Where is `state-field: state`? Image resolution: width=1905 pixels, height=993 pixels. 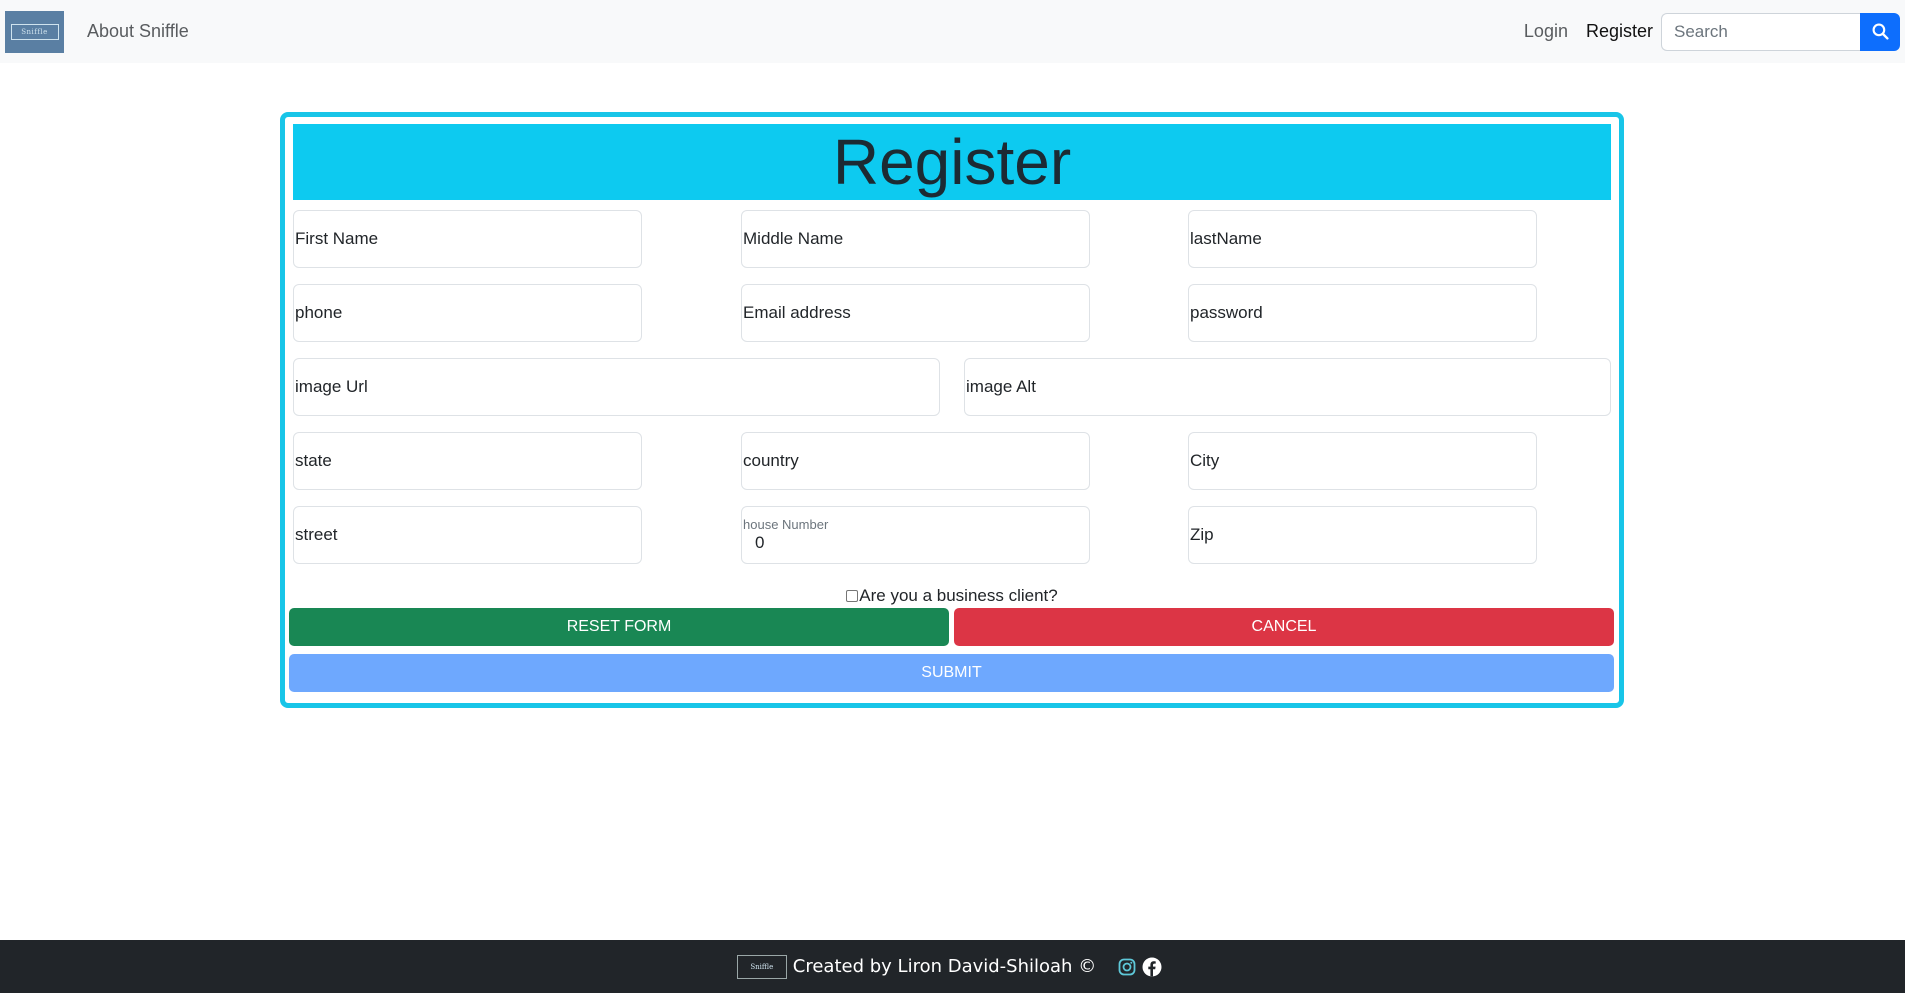 state-field: state is located at coordinates (467, 461).